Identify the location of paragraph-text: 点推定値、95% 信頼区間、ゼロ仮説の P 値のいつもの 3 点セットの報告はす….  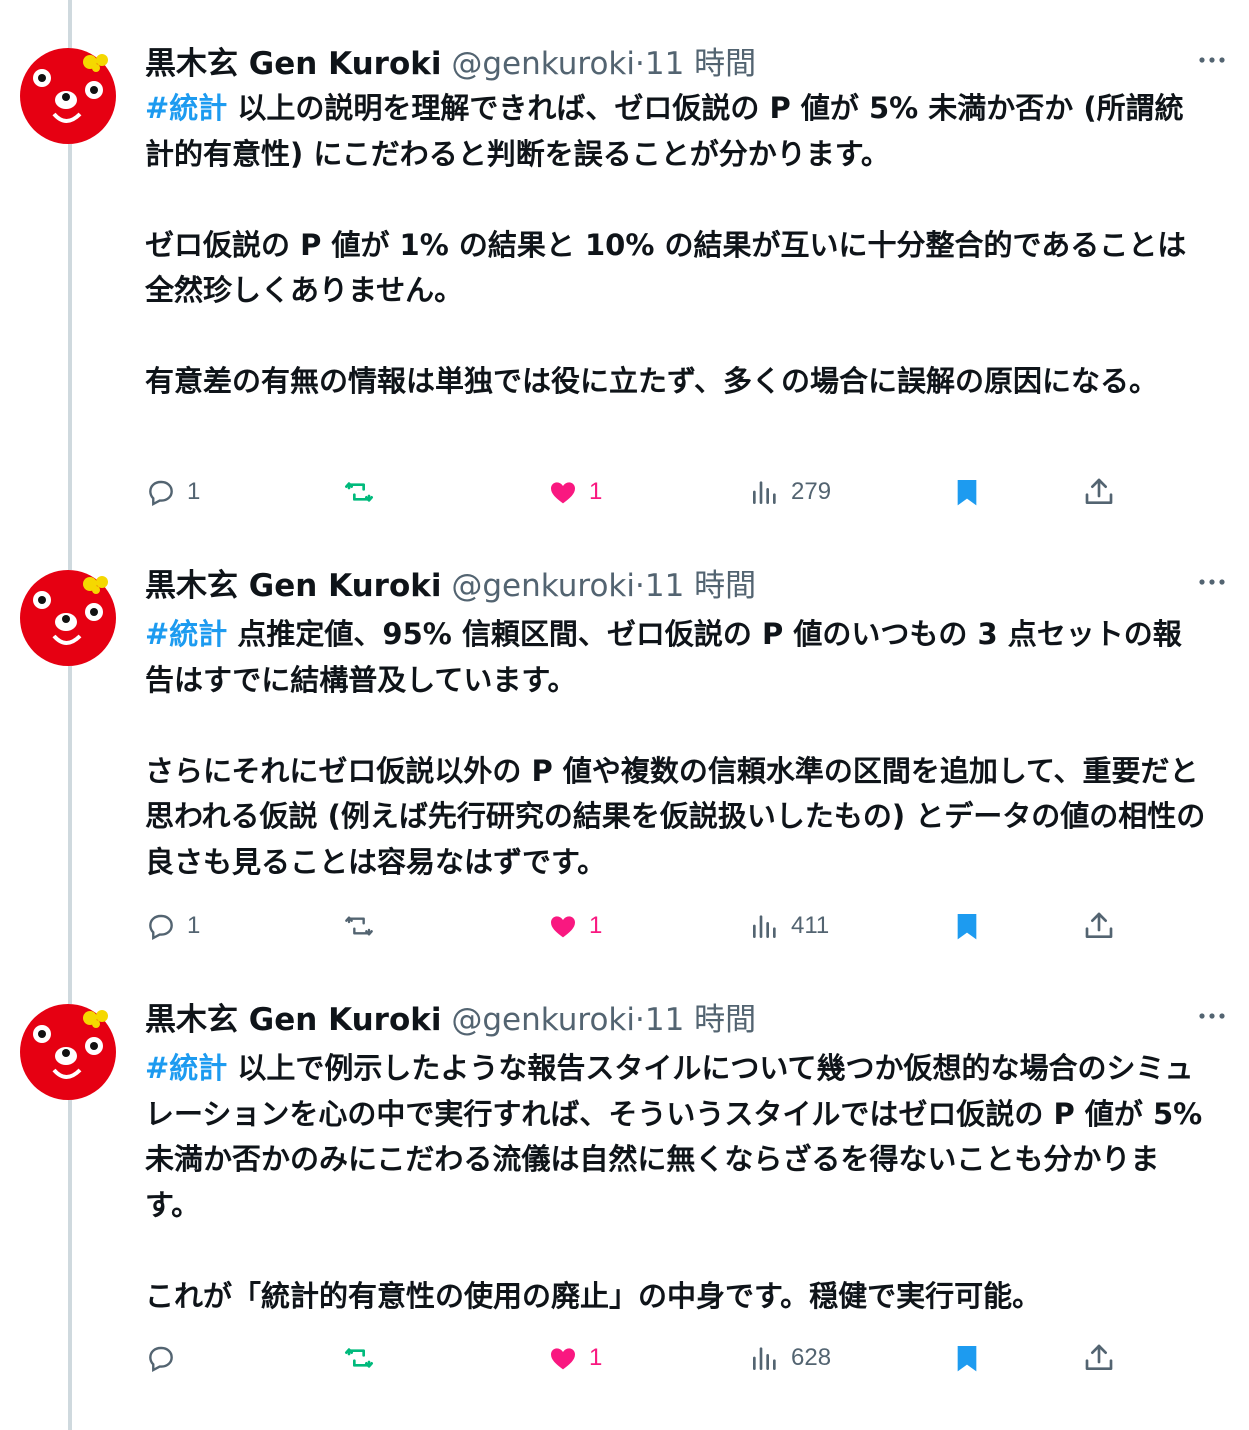
(663, 657).